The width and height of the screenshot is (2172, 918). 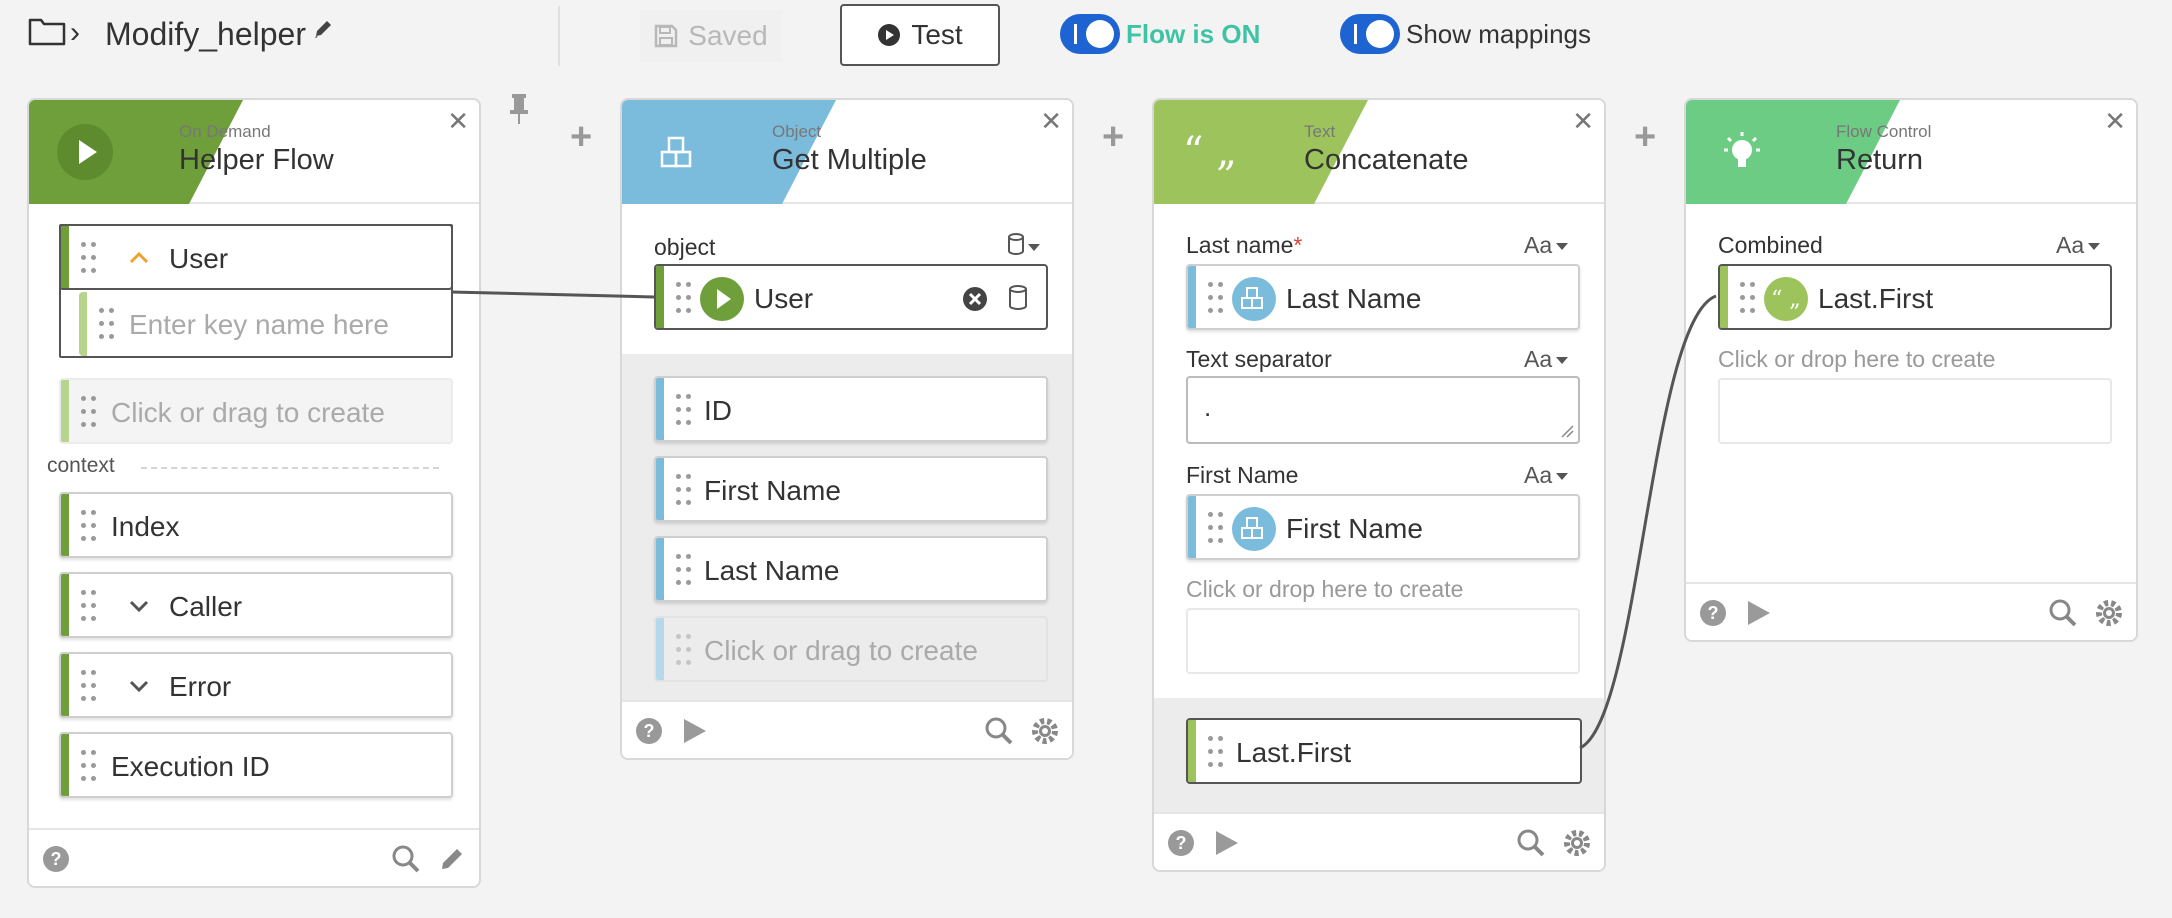 What do you see at coordinates (1354, 298) in the screenshot?
I see `last-name-value: Last Name` at bounding box center [1354, 298].